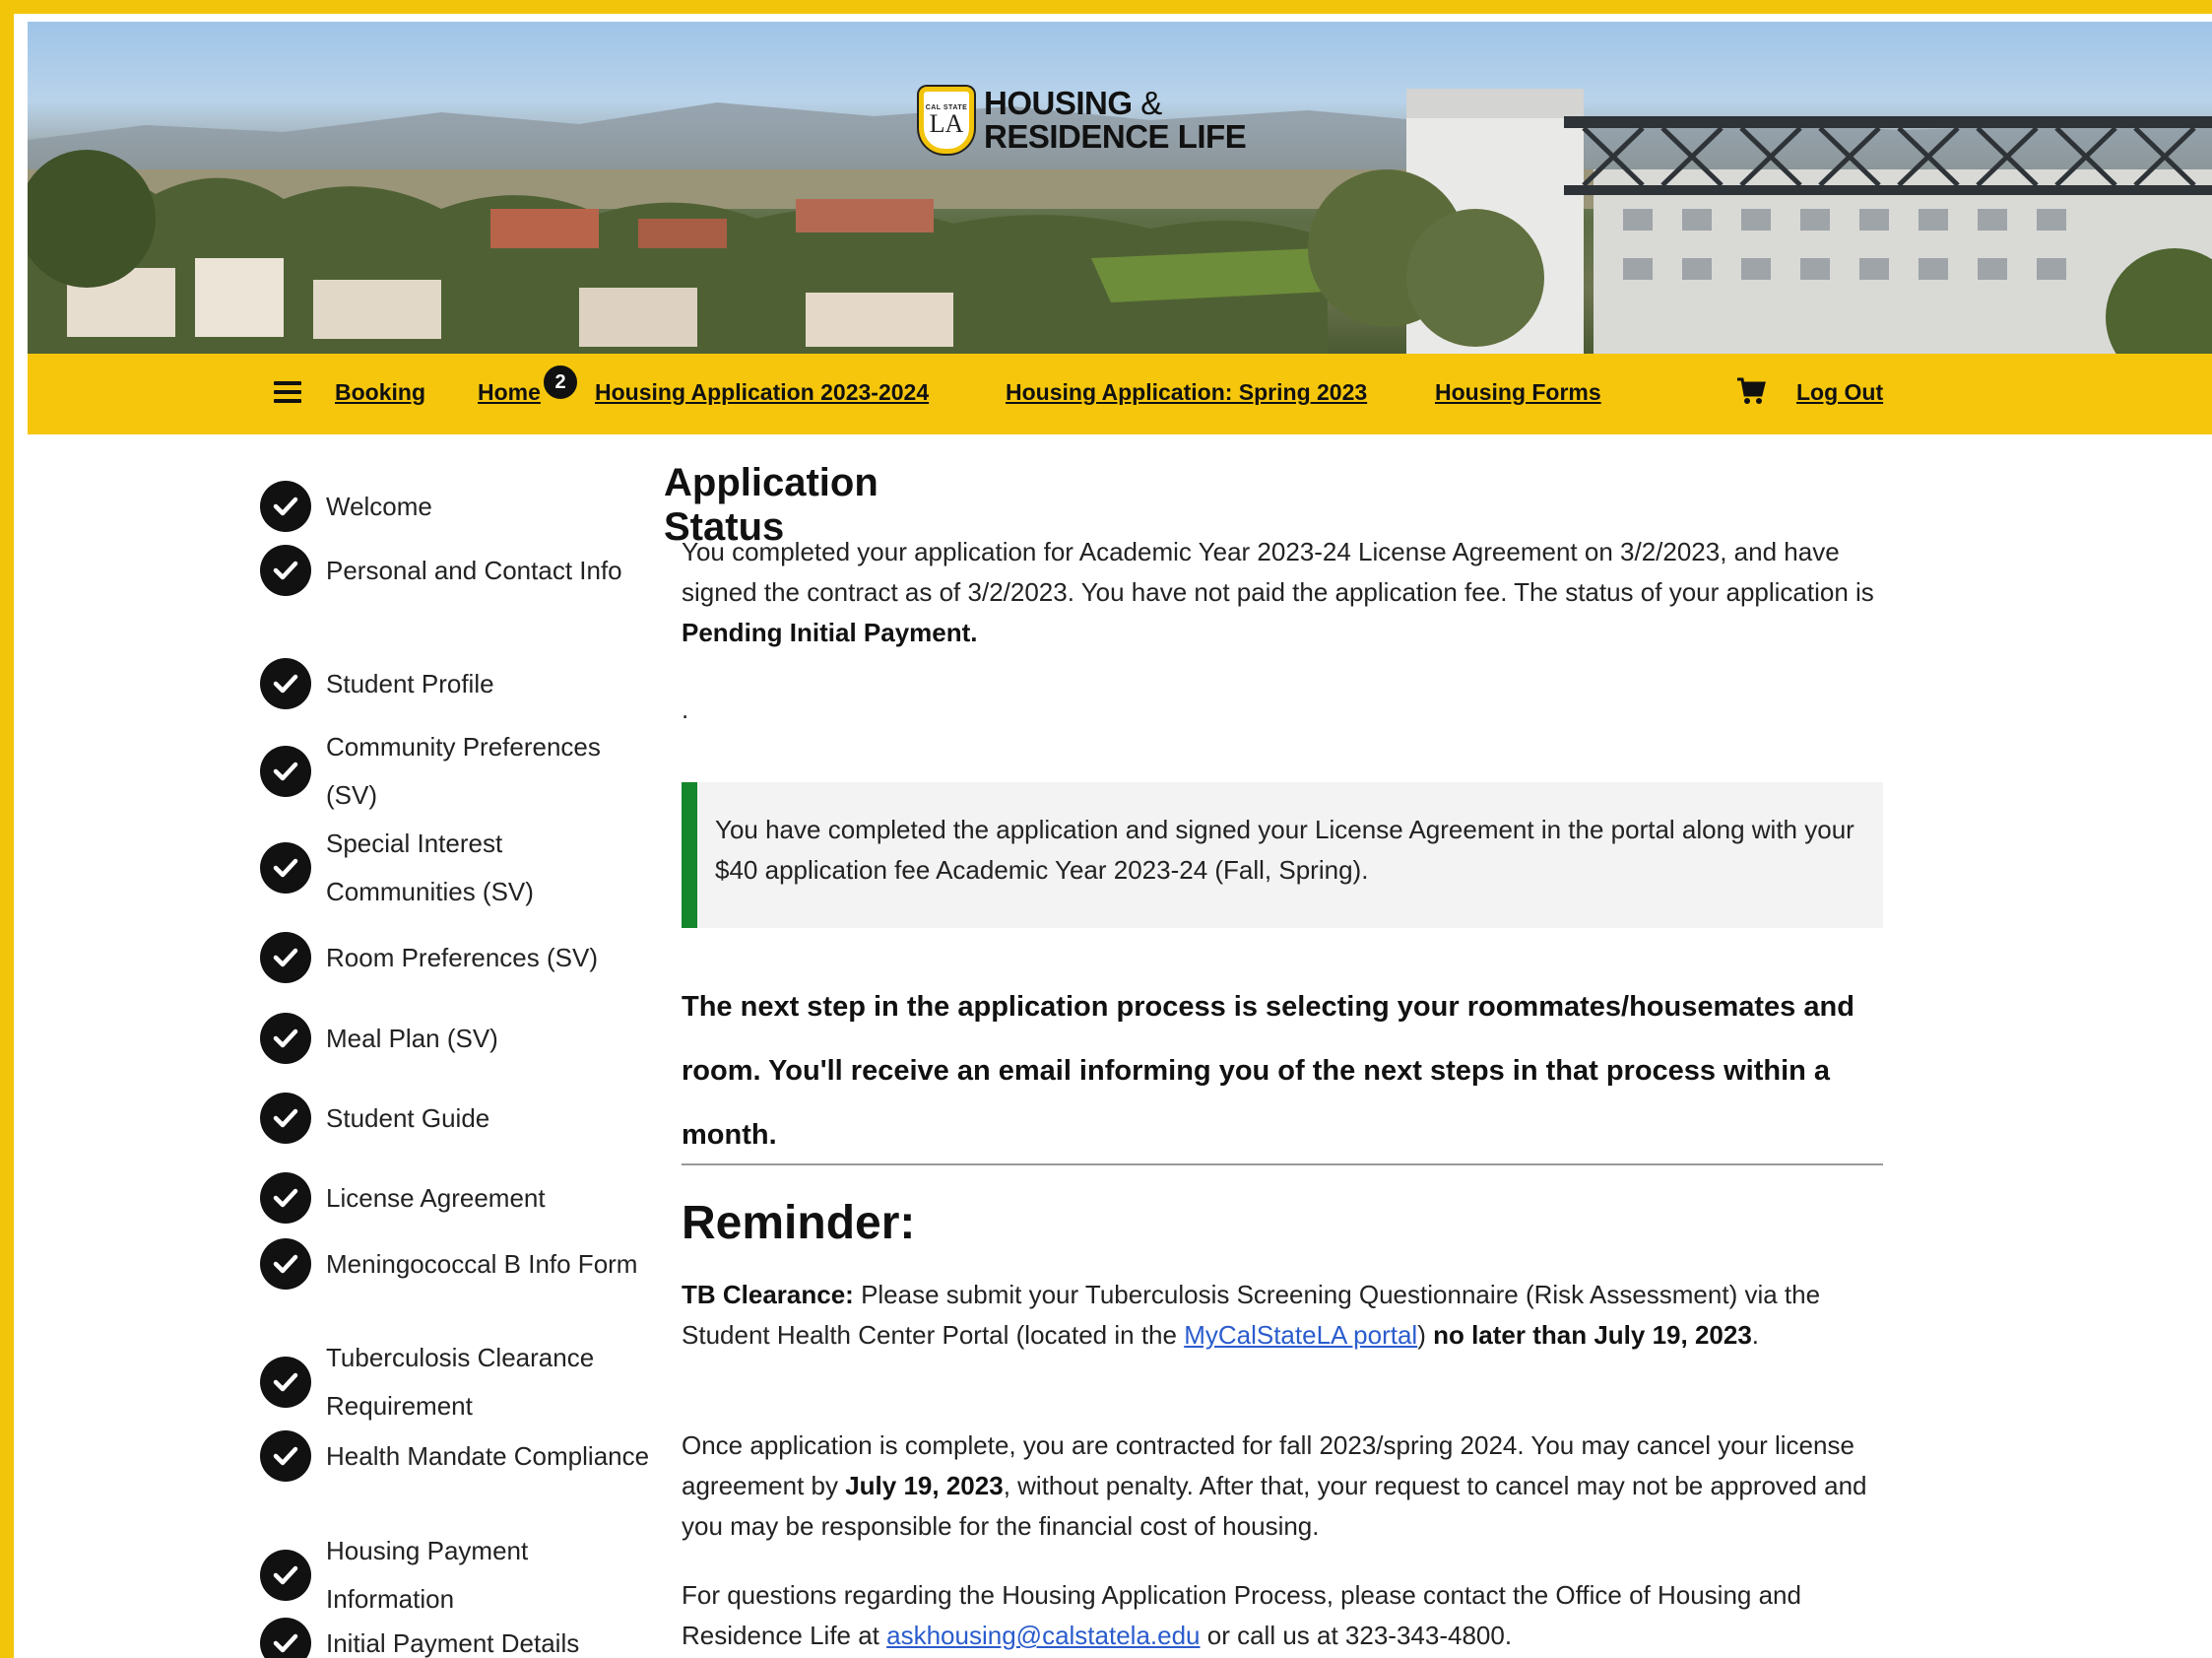 This screenshot has width=2212, height=1658. I want to click on notification-badge: 2, so click(560, 382).